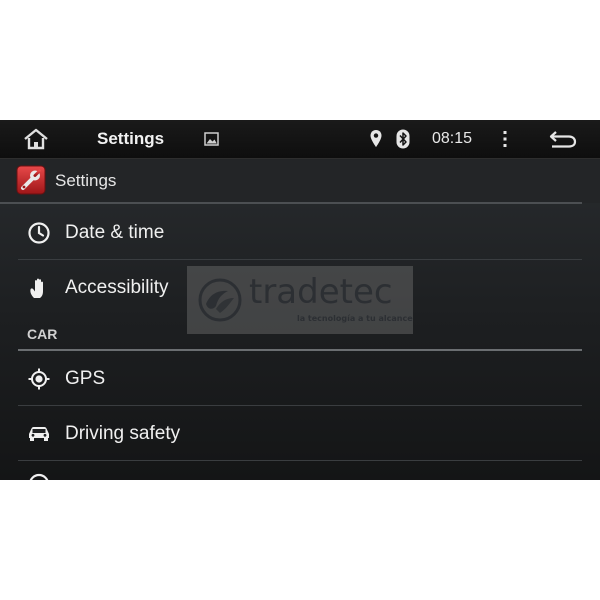 This screenshot has height=600, width=600. What do you see at coordinates (131, 138) in the screenshot?
I see `status-bar-title: Settings` at bounding box center [131, 138].